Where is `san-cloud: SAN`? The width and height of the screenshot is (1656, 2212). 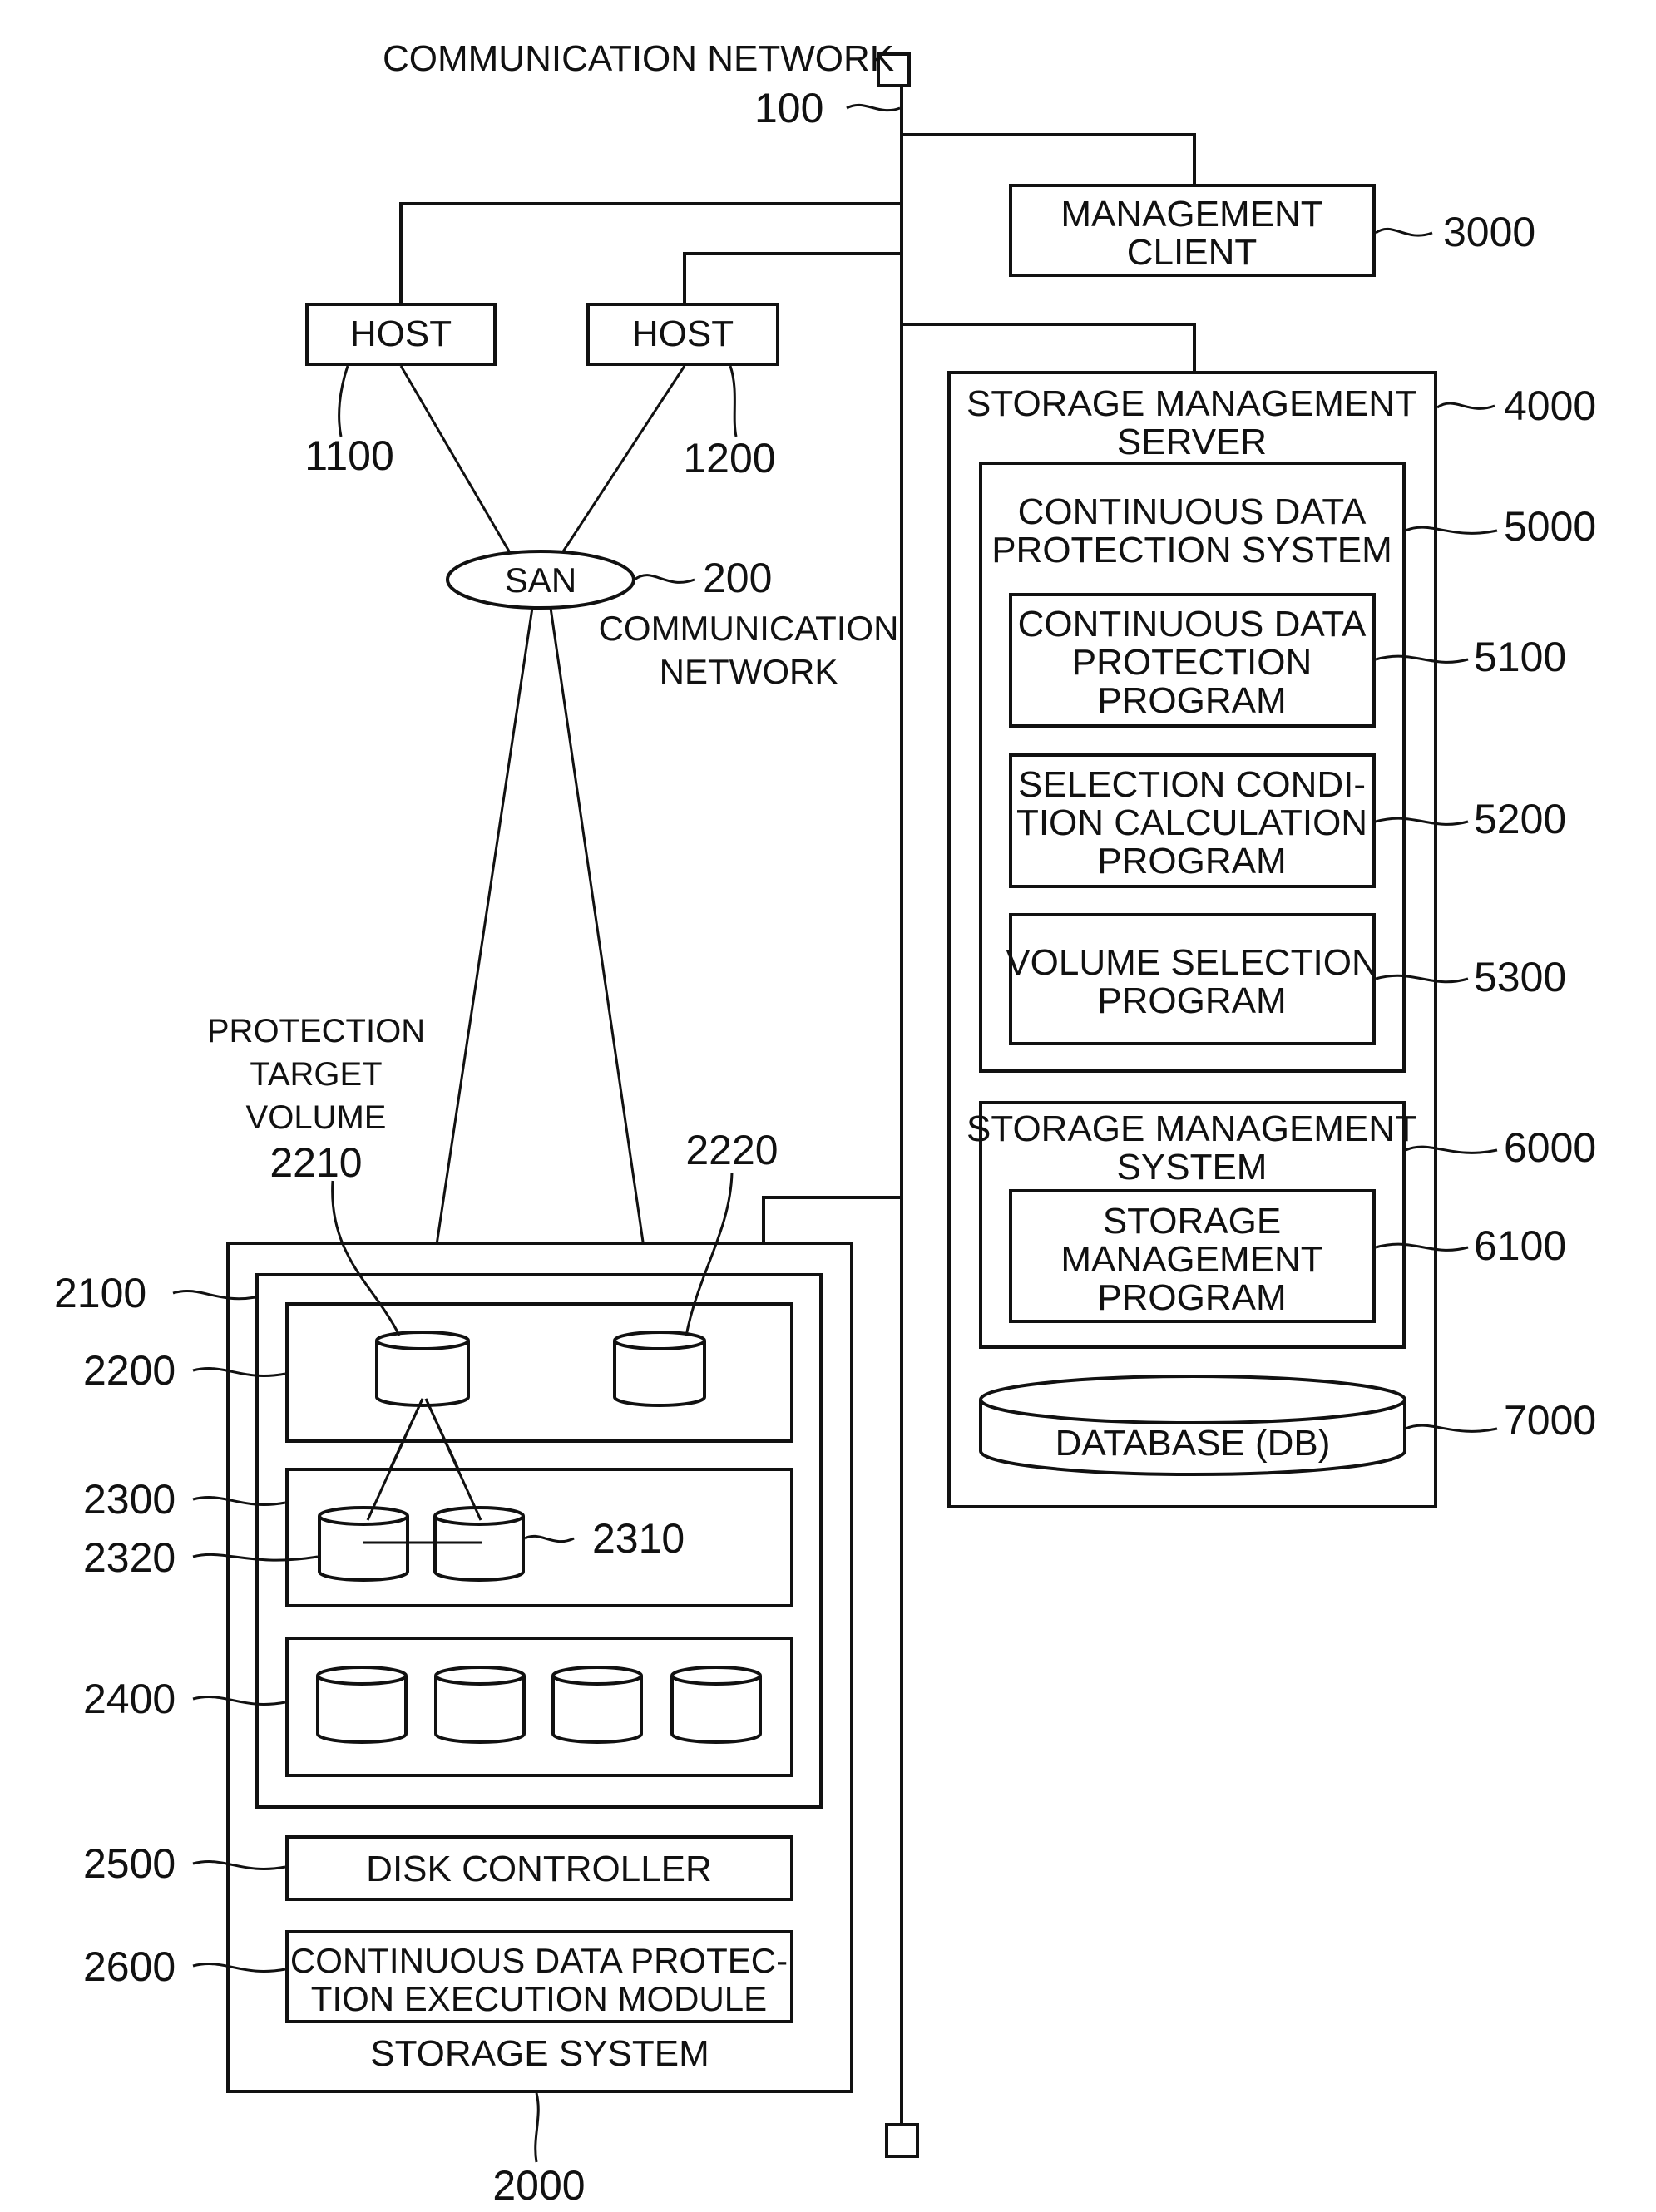
san-cloud: SAN is located at coordinates (540, 580).